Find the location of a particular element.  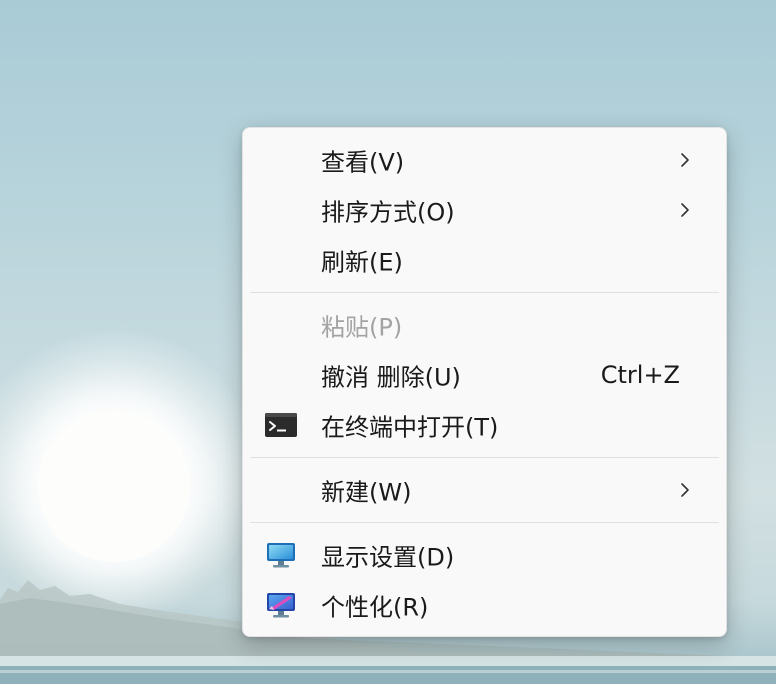

menu-item-display-settings: 显示设置(D) is located at coordinates (484, 555).